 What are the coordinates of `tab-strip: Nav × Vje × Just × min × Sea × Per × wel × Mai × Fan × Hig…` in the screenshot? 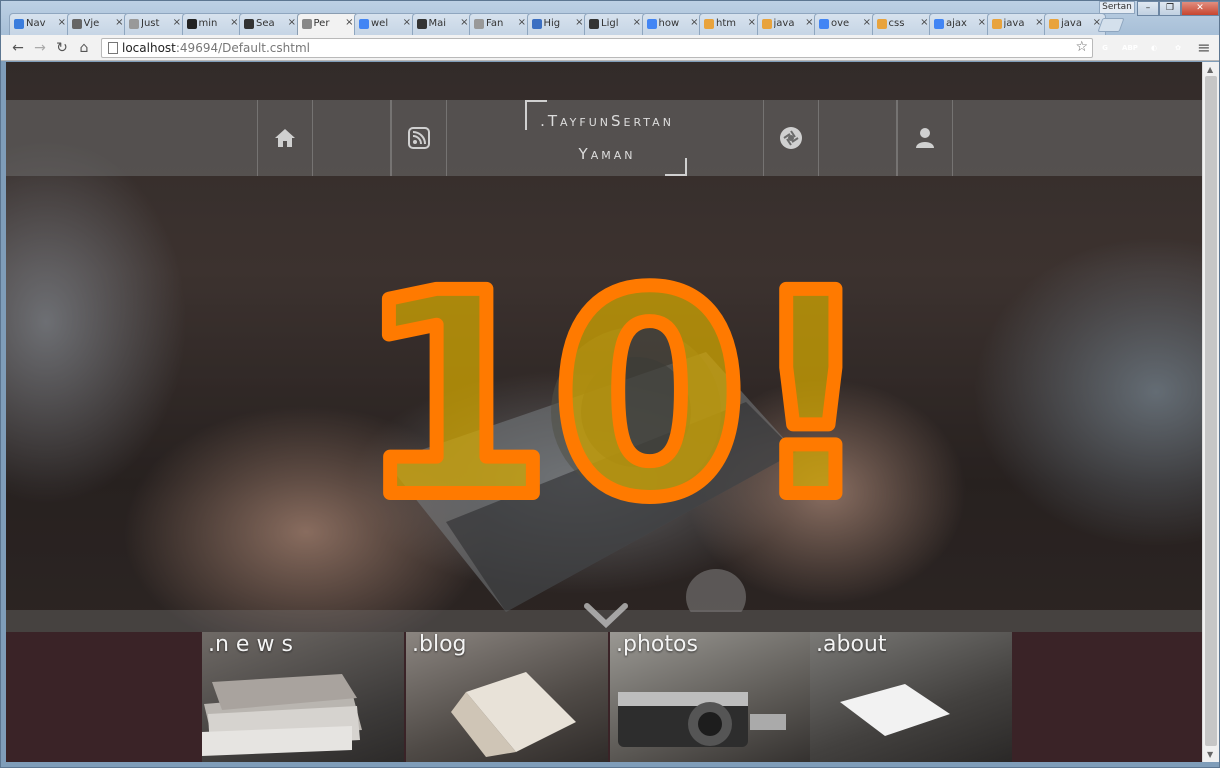 It's located at (610, 18).